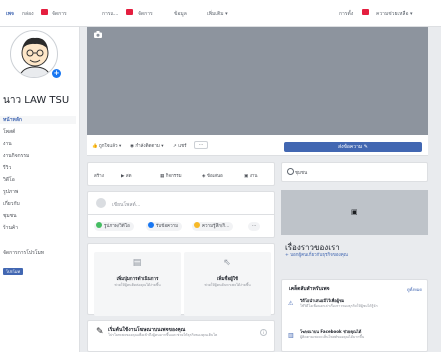 Image resolution: width=441 pixels, height=352 pixels. Describe the element at coordinates (394, 14) in the screenshot. I see `nav-help-dropdown: ความช่วยเหลือ ▾` at that location.